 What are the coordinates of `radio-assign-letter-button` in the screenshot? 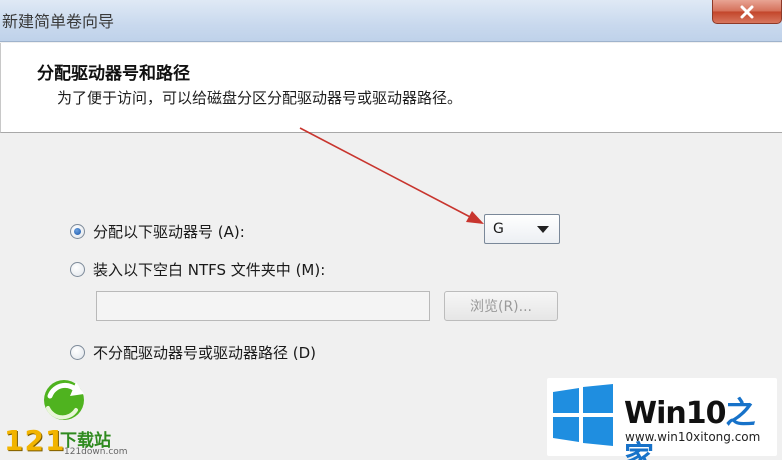 It's located at (77, 231).